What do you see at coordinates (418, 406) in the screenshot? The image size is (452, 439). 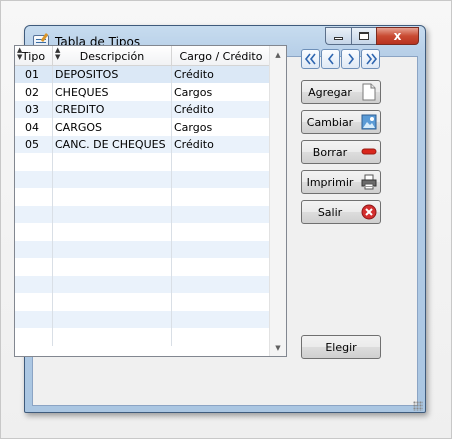 I see `resize-grip-icon` at bounding box center [418, 406].